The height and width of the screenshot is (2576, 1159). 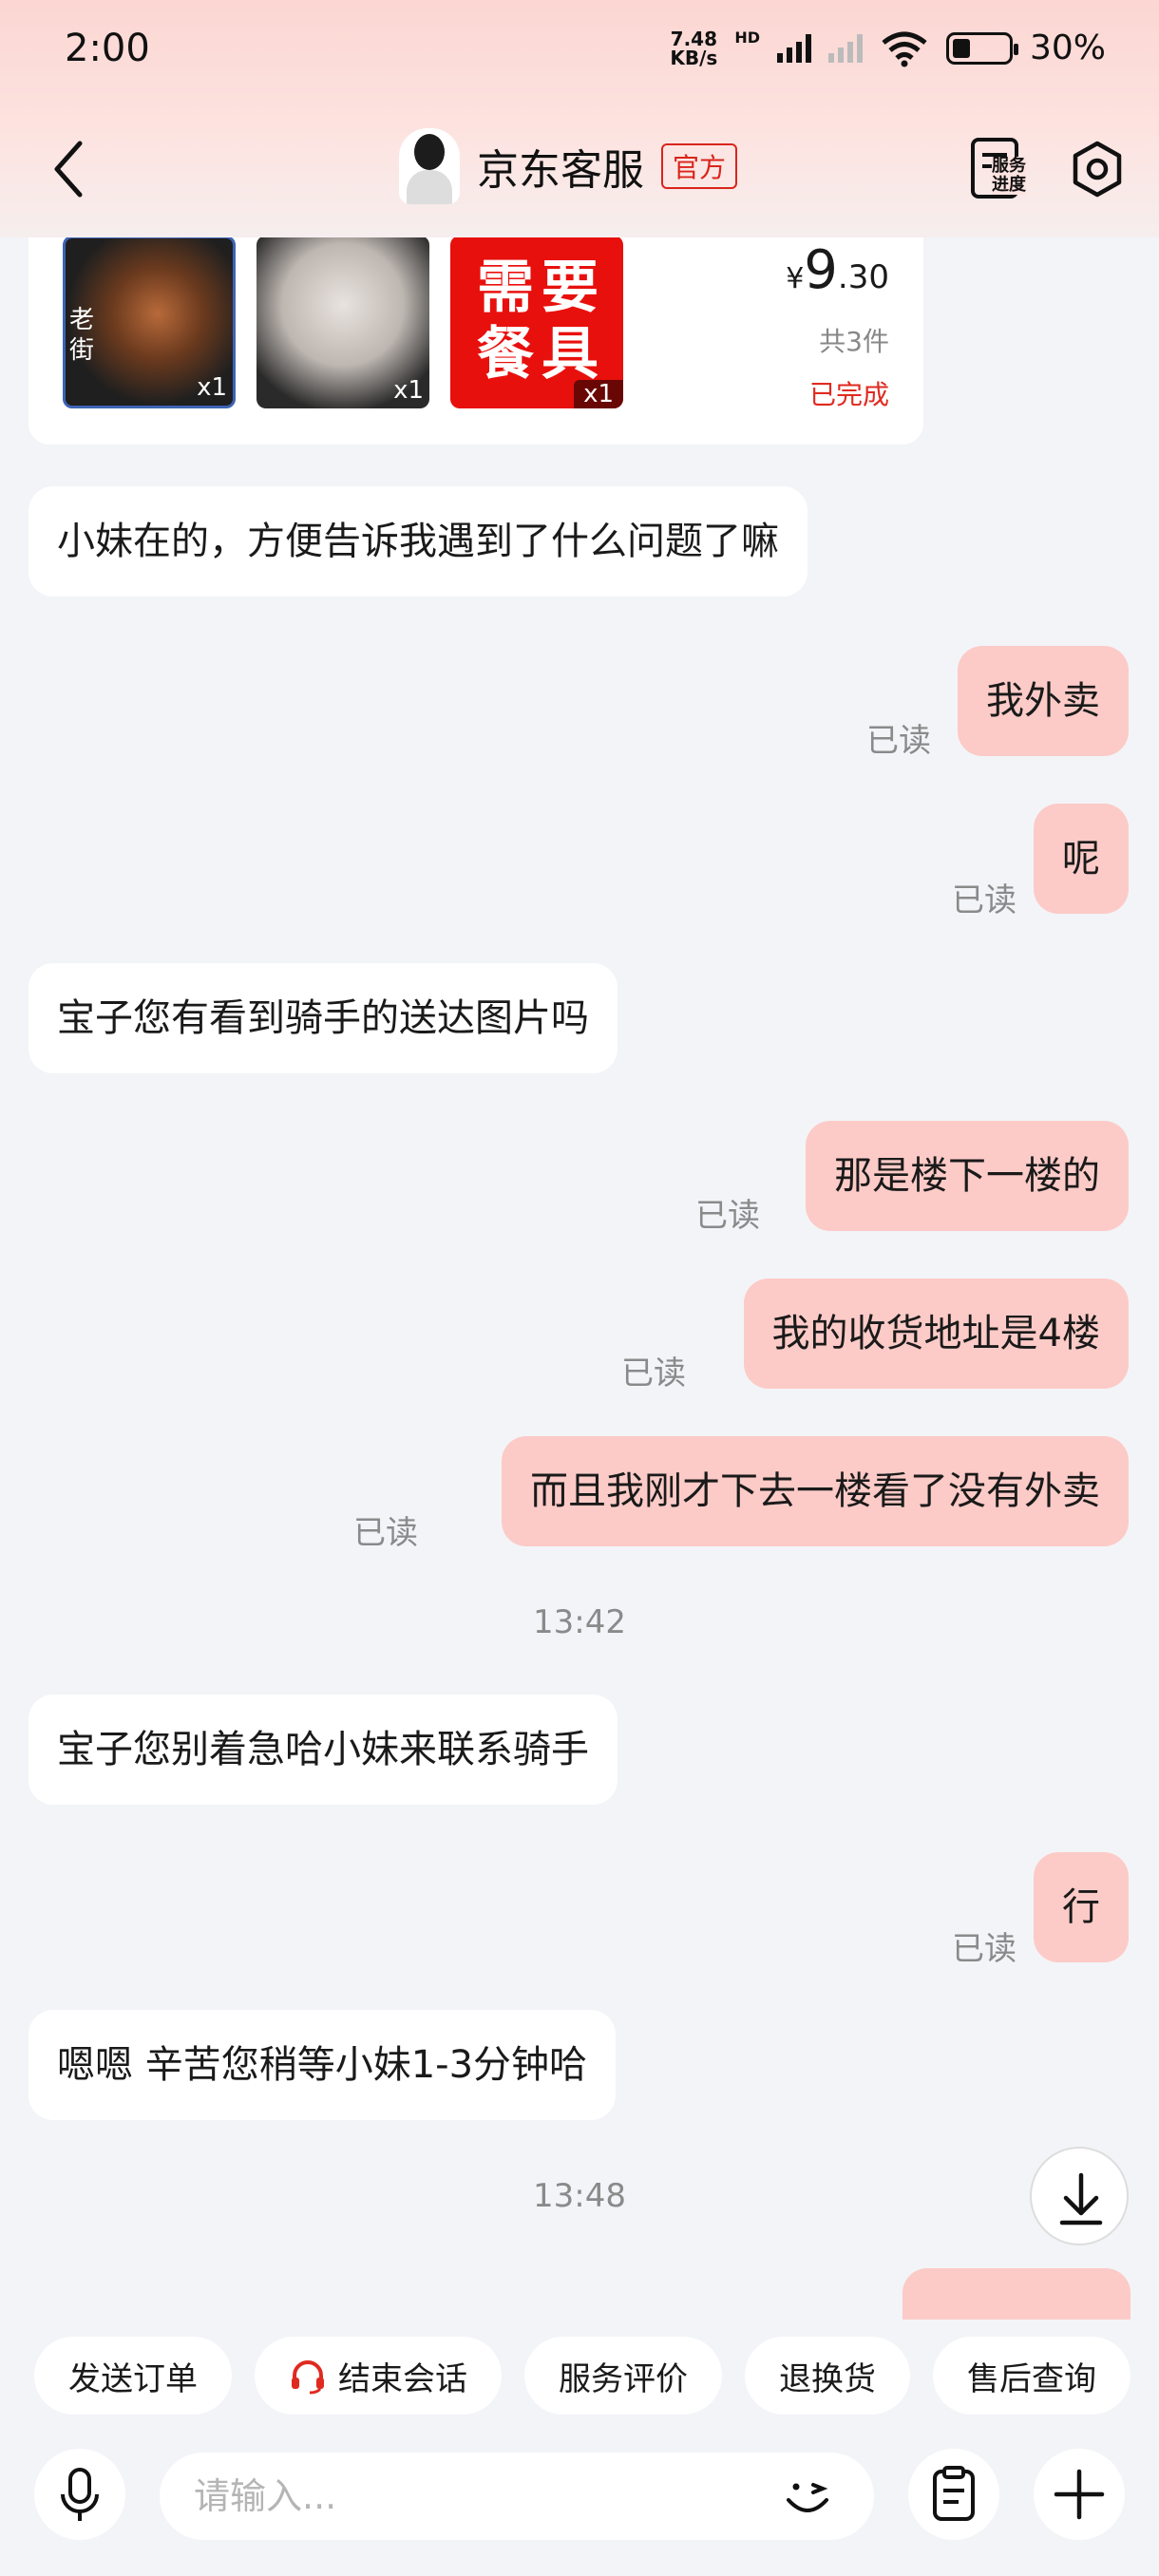 I want to click on page-title: 京东客服, so click(x=560, y=170).